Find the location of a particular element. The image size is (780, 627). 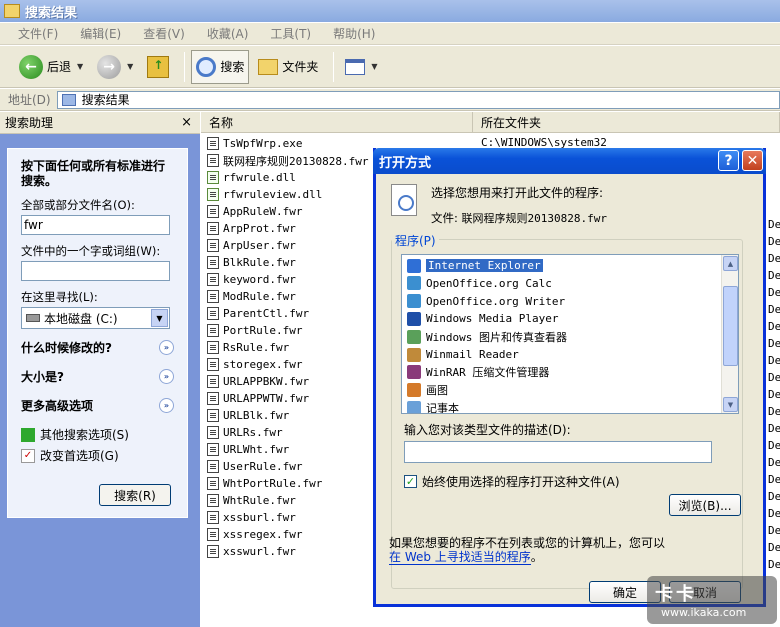

up-button: ↑ is located at coordinates (158, 67).